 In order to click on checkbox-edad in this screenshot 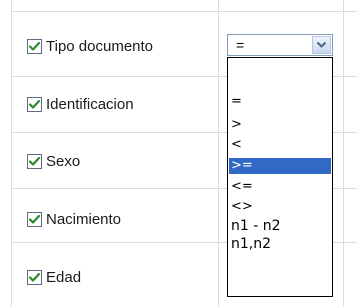, I will do `click(34, 277)`.